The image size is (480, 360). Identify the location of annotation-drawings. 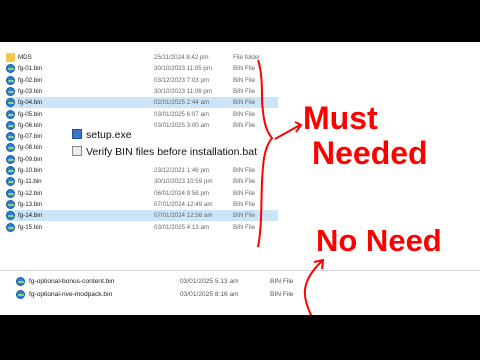
(291, 187).